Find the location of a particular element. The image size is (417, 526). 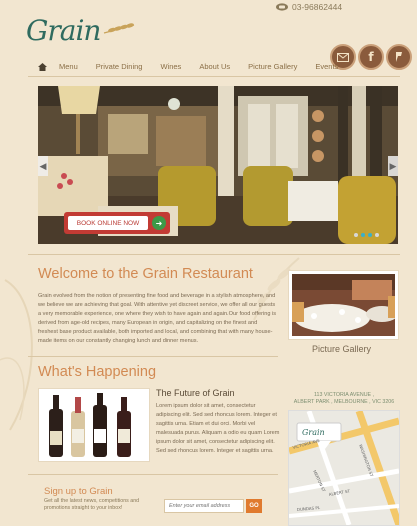

welcome-heading: Welcome to the Grain Restaurant is located at coordinates (145, 274).